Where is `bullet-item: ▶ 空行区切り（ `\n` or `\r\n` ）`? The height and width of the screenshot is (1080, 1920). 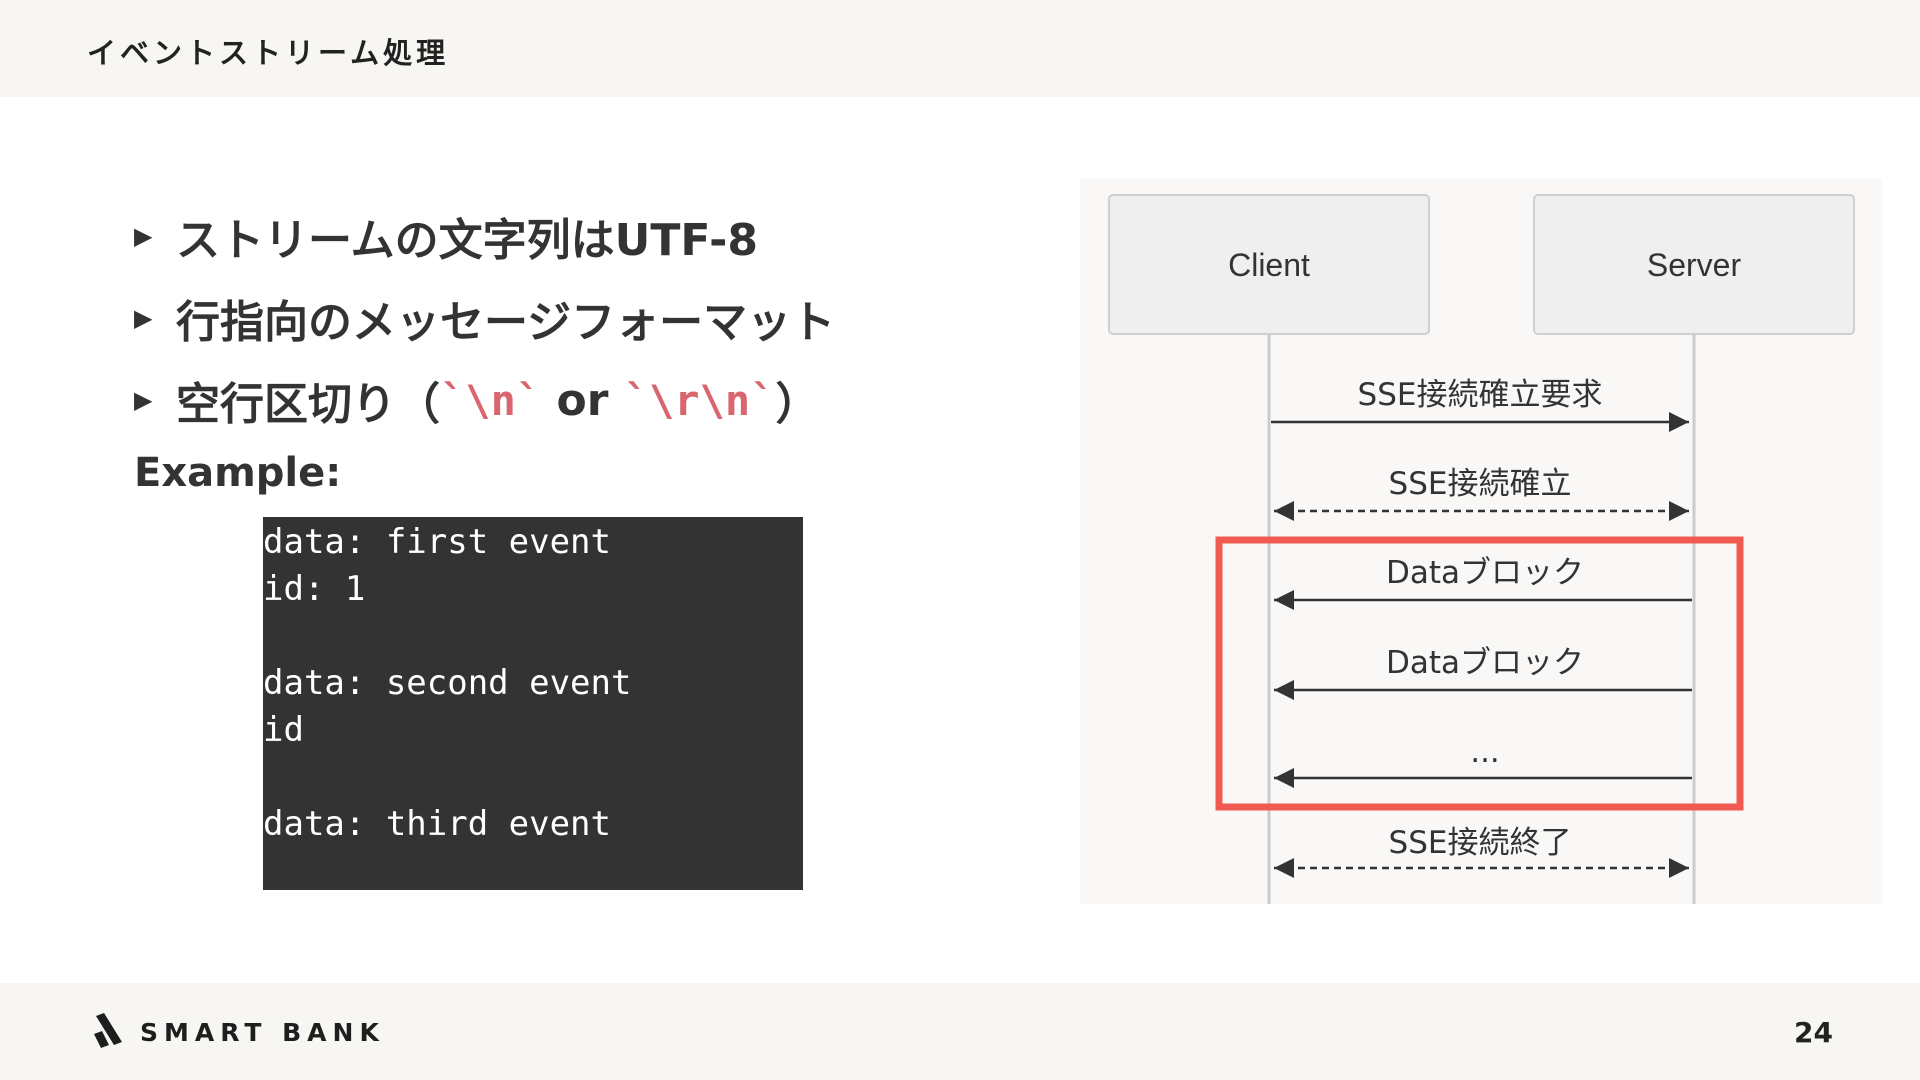
bullet-item: ▶ 空行区切り（ `\n` or `\r\n` ） is located at coordinates (484, 400).